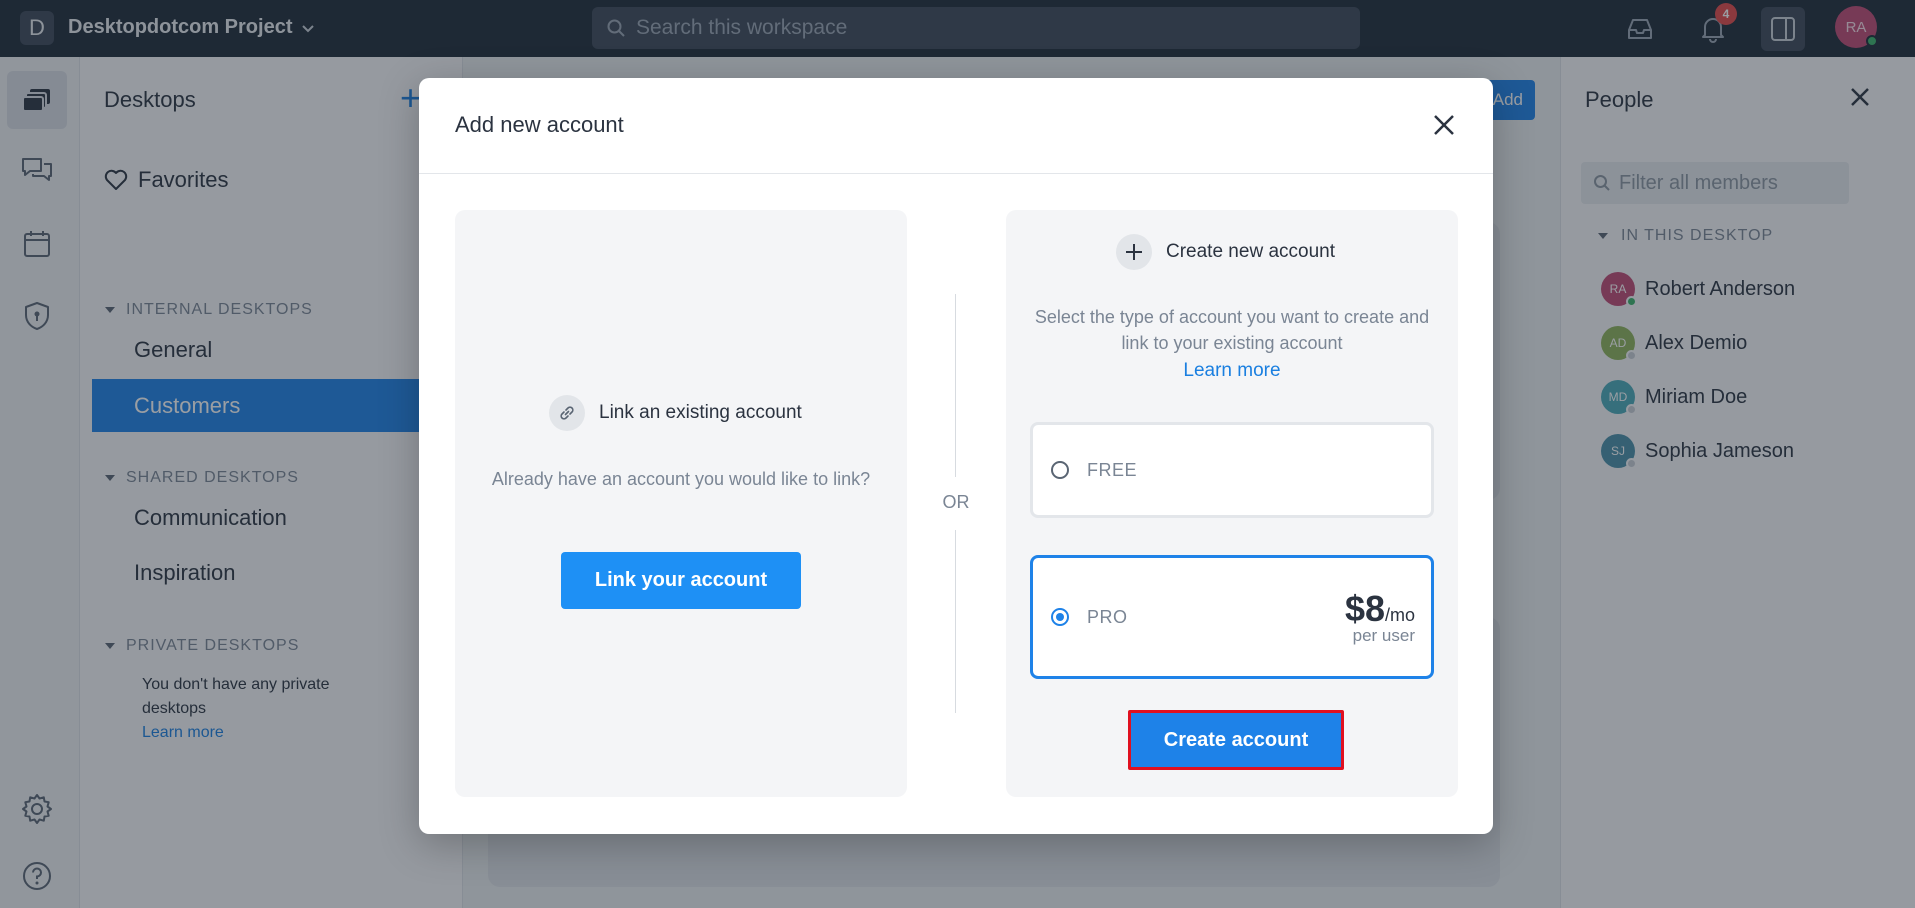 The image size is (1915, 908). I want to click on modal-title: Add new account, so click(539, 124).